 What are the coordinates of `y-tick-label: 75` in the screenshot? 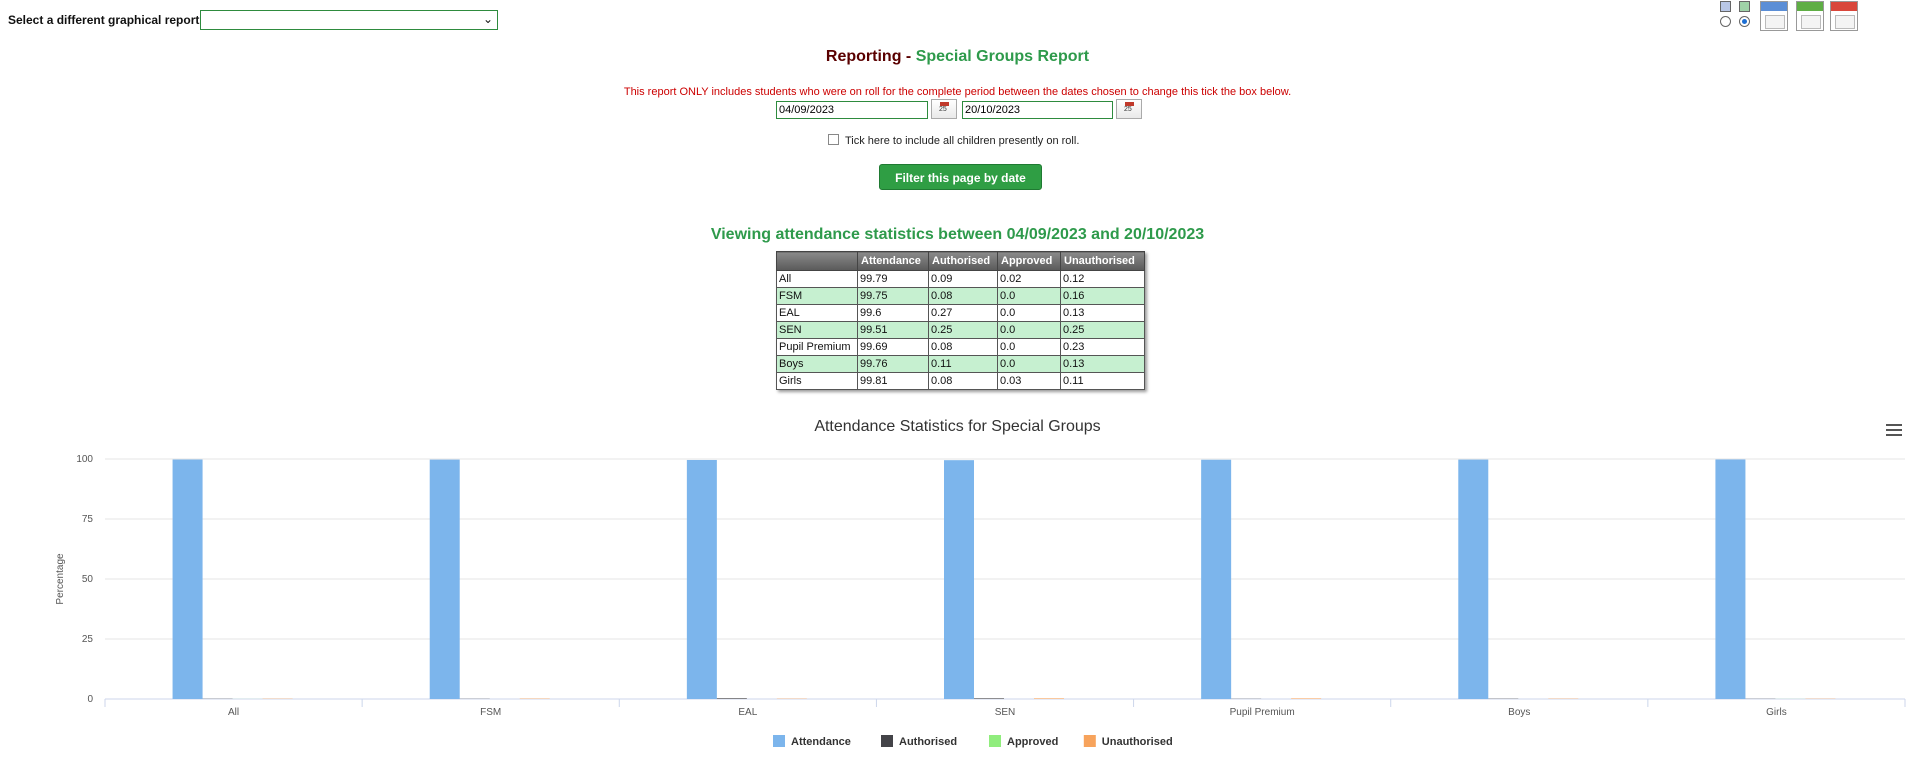 It's located at (88, 519).